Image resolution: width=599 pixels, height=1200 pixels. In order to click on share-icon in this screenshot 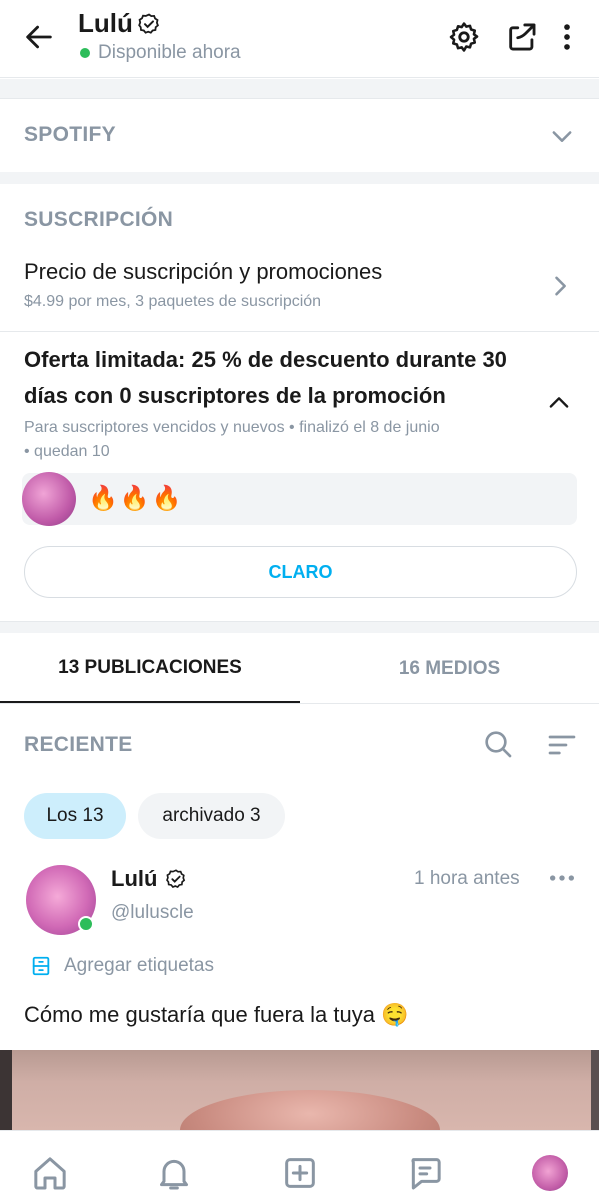, I will do `click(522, 37)`.